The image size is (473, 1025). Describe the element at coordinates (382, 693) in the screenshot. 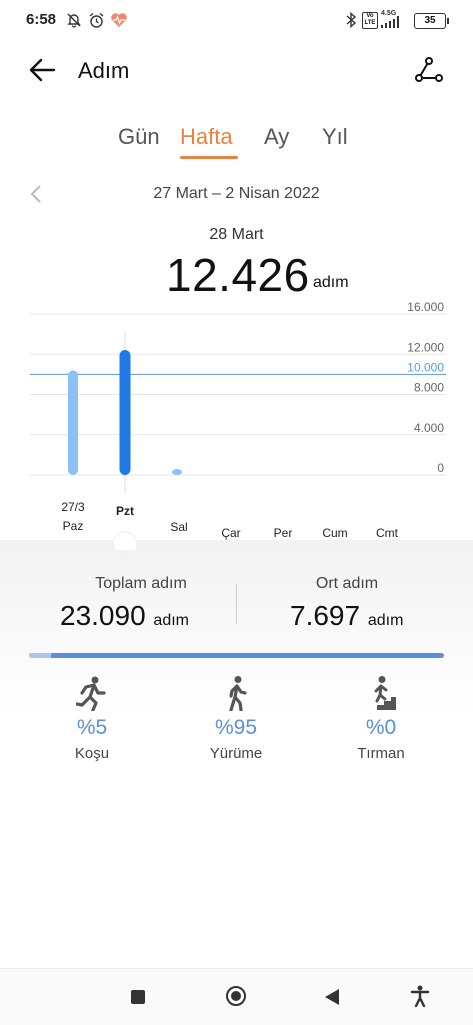

I see `climbing-icon` at that location.